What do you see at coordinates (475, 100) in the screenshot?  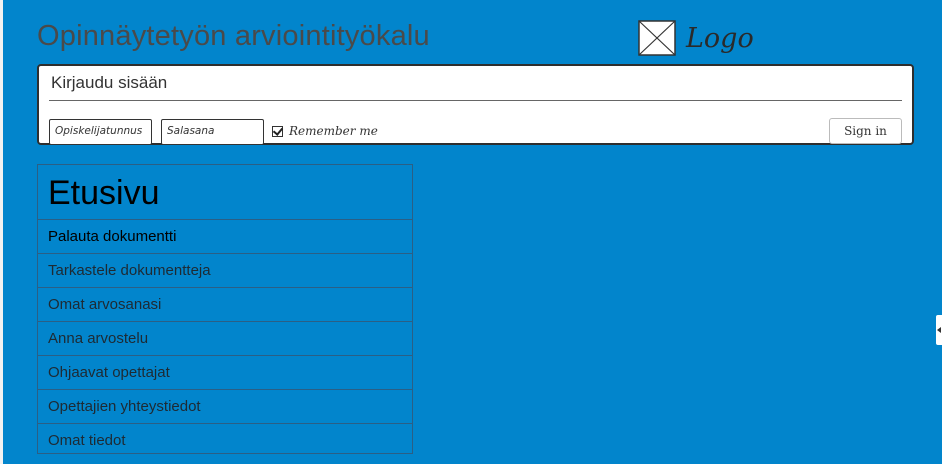 I see `login-divider` at bounding box center [475, 100].